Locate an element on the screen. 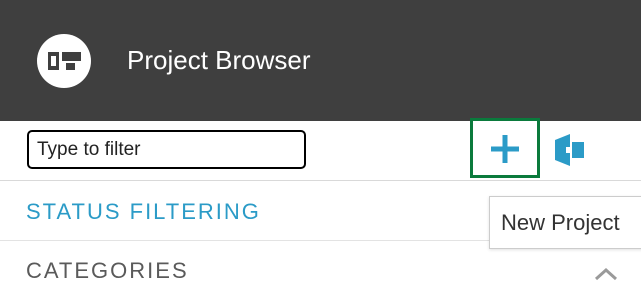 The width and height of the screenshot is (641, 299). chevron-up-icon is located at coordinates (606, 274).